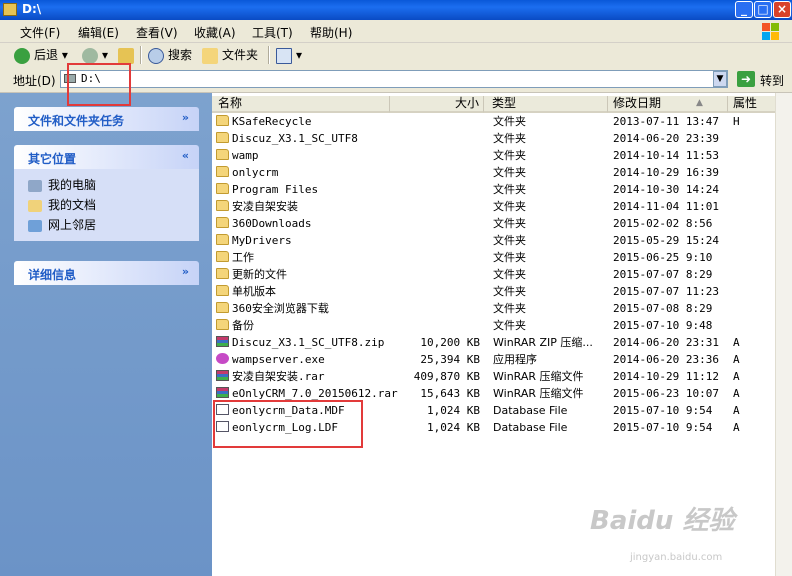  Describe the element at coordinates (170, 55) in the screenshot. I see `search-button: 搜索` at that location.